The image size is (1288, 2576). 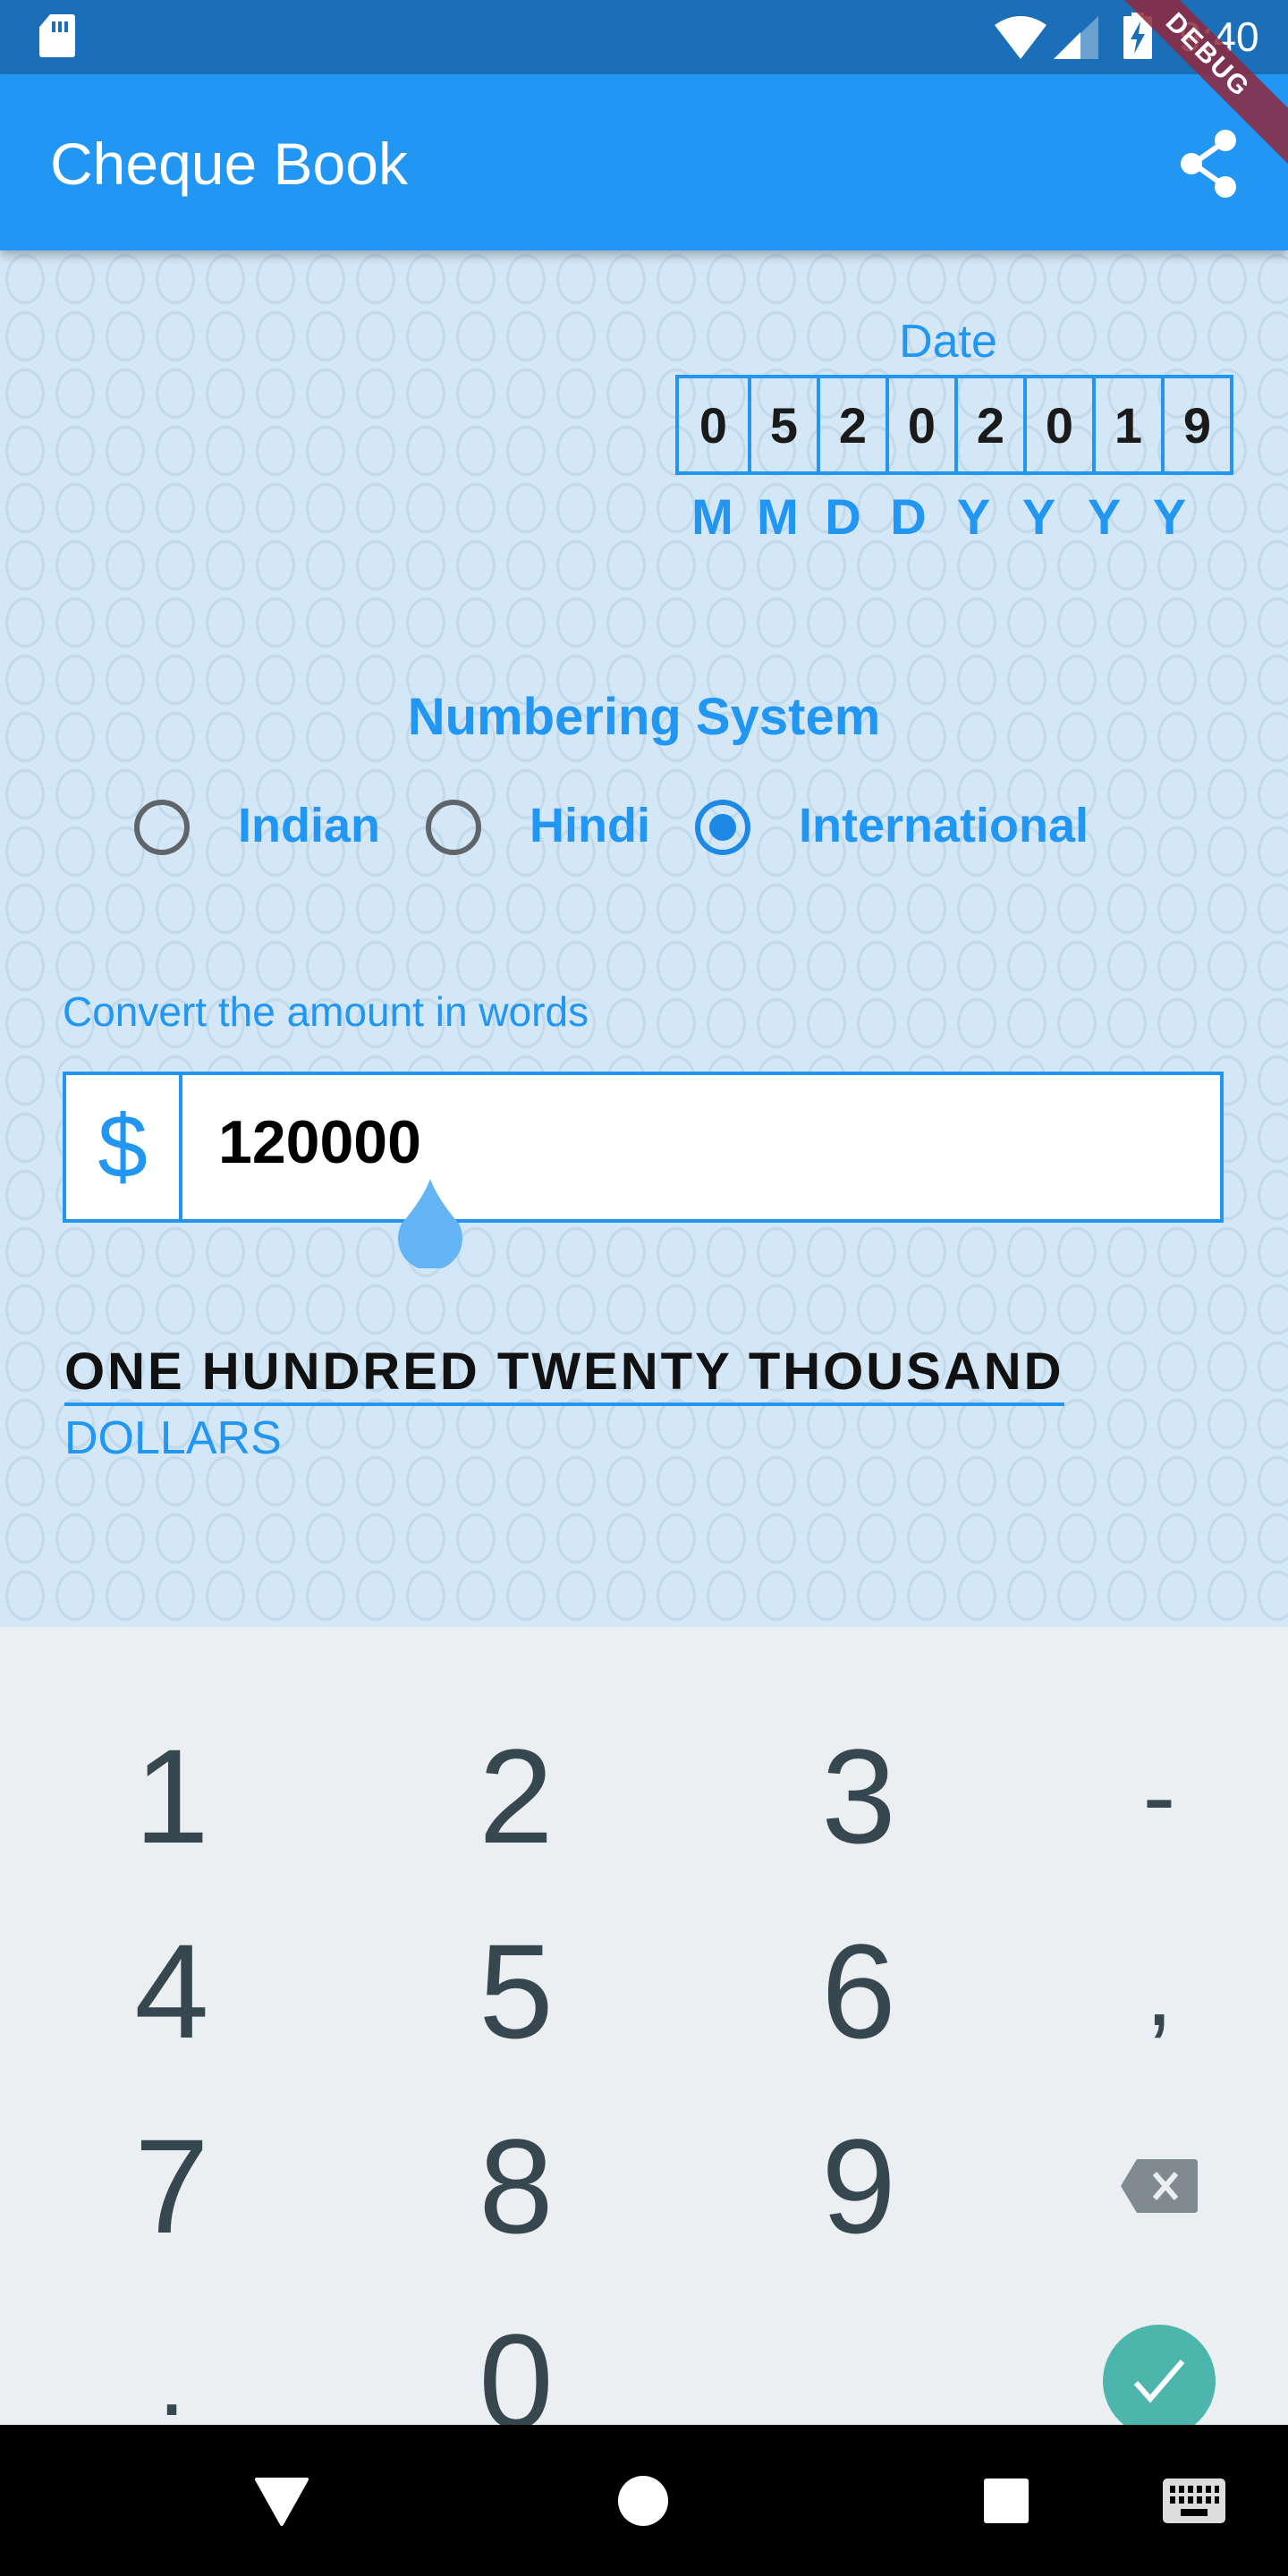 What do you see at coordinates (590, 825) in the screenshot?
I see `radio-label-hindi: Hindi` at bounding box center [590, 825].